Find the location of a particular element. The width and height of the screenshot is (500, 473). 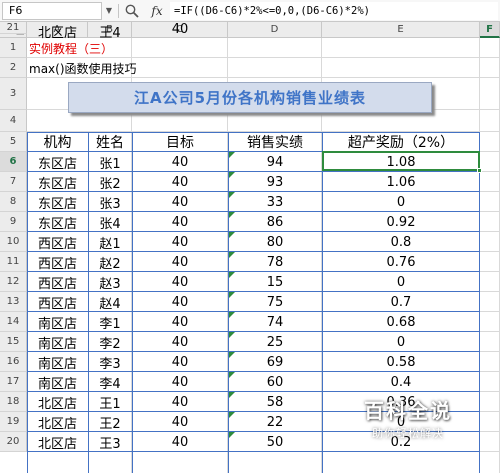

cell-name: 王4 is located at coordinates (110, 31).